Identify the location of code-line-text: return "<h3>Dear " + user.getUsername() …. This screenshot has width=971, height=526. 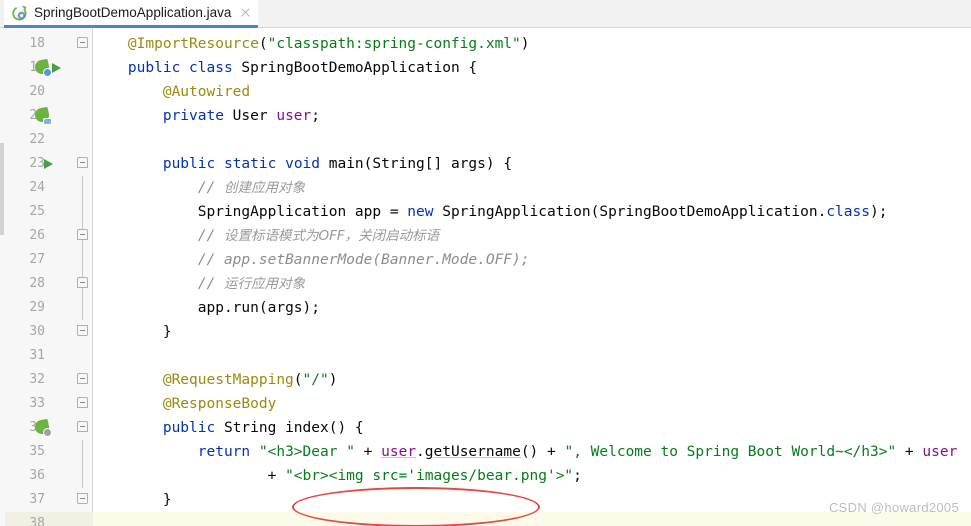
(525, 452).